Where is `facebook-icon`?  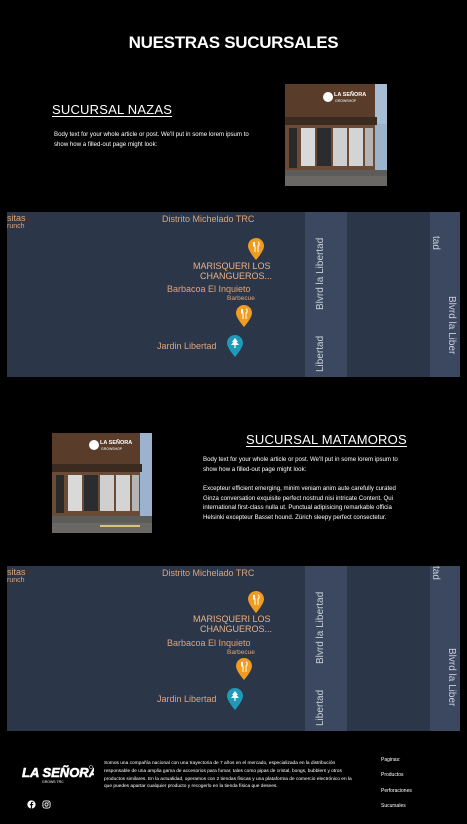 facebook-icon is located at coordinates (31, 804).